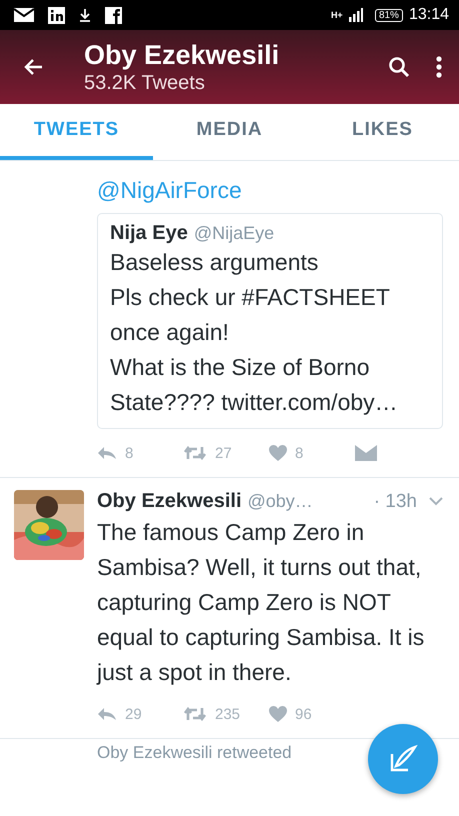 The image size is (459, 816). I want to click on quoted-author-handle: @NijaEye, so click(234, 233).